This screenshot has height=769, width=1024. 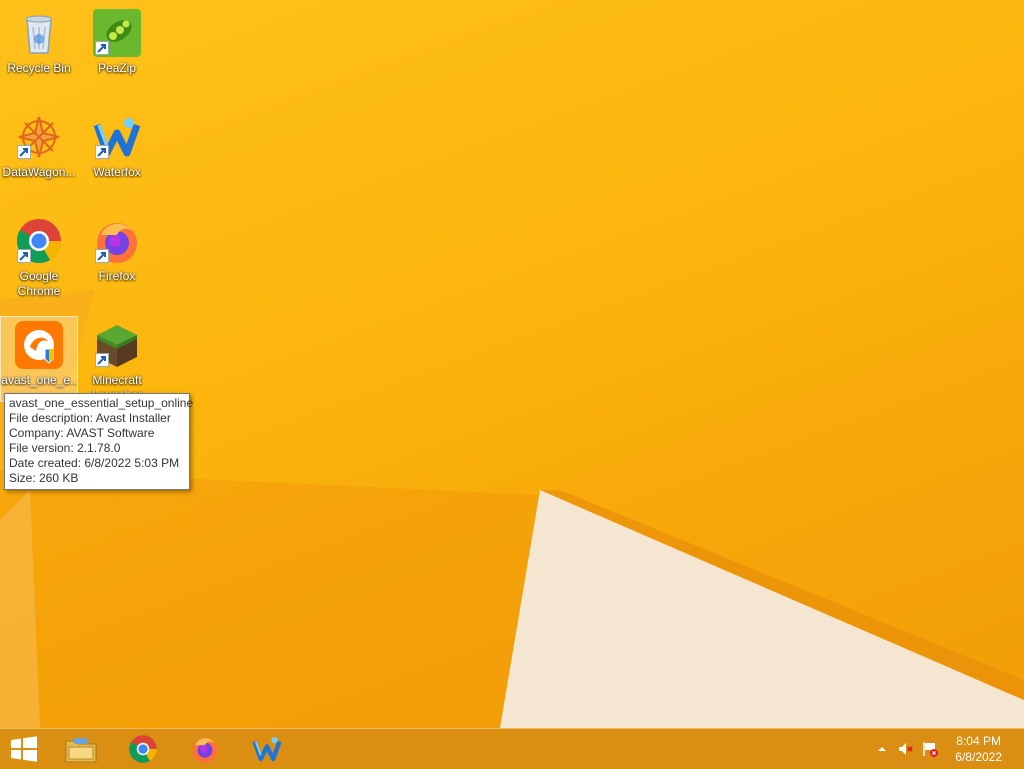 What do you see at coordinates (44, 478) in the screenshot?
I see `tooltip-size: Size: 260 KB` at bounding box center [44, 478].